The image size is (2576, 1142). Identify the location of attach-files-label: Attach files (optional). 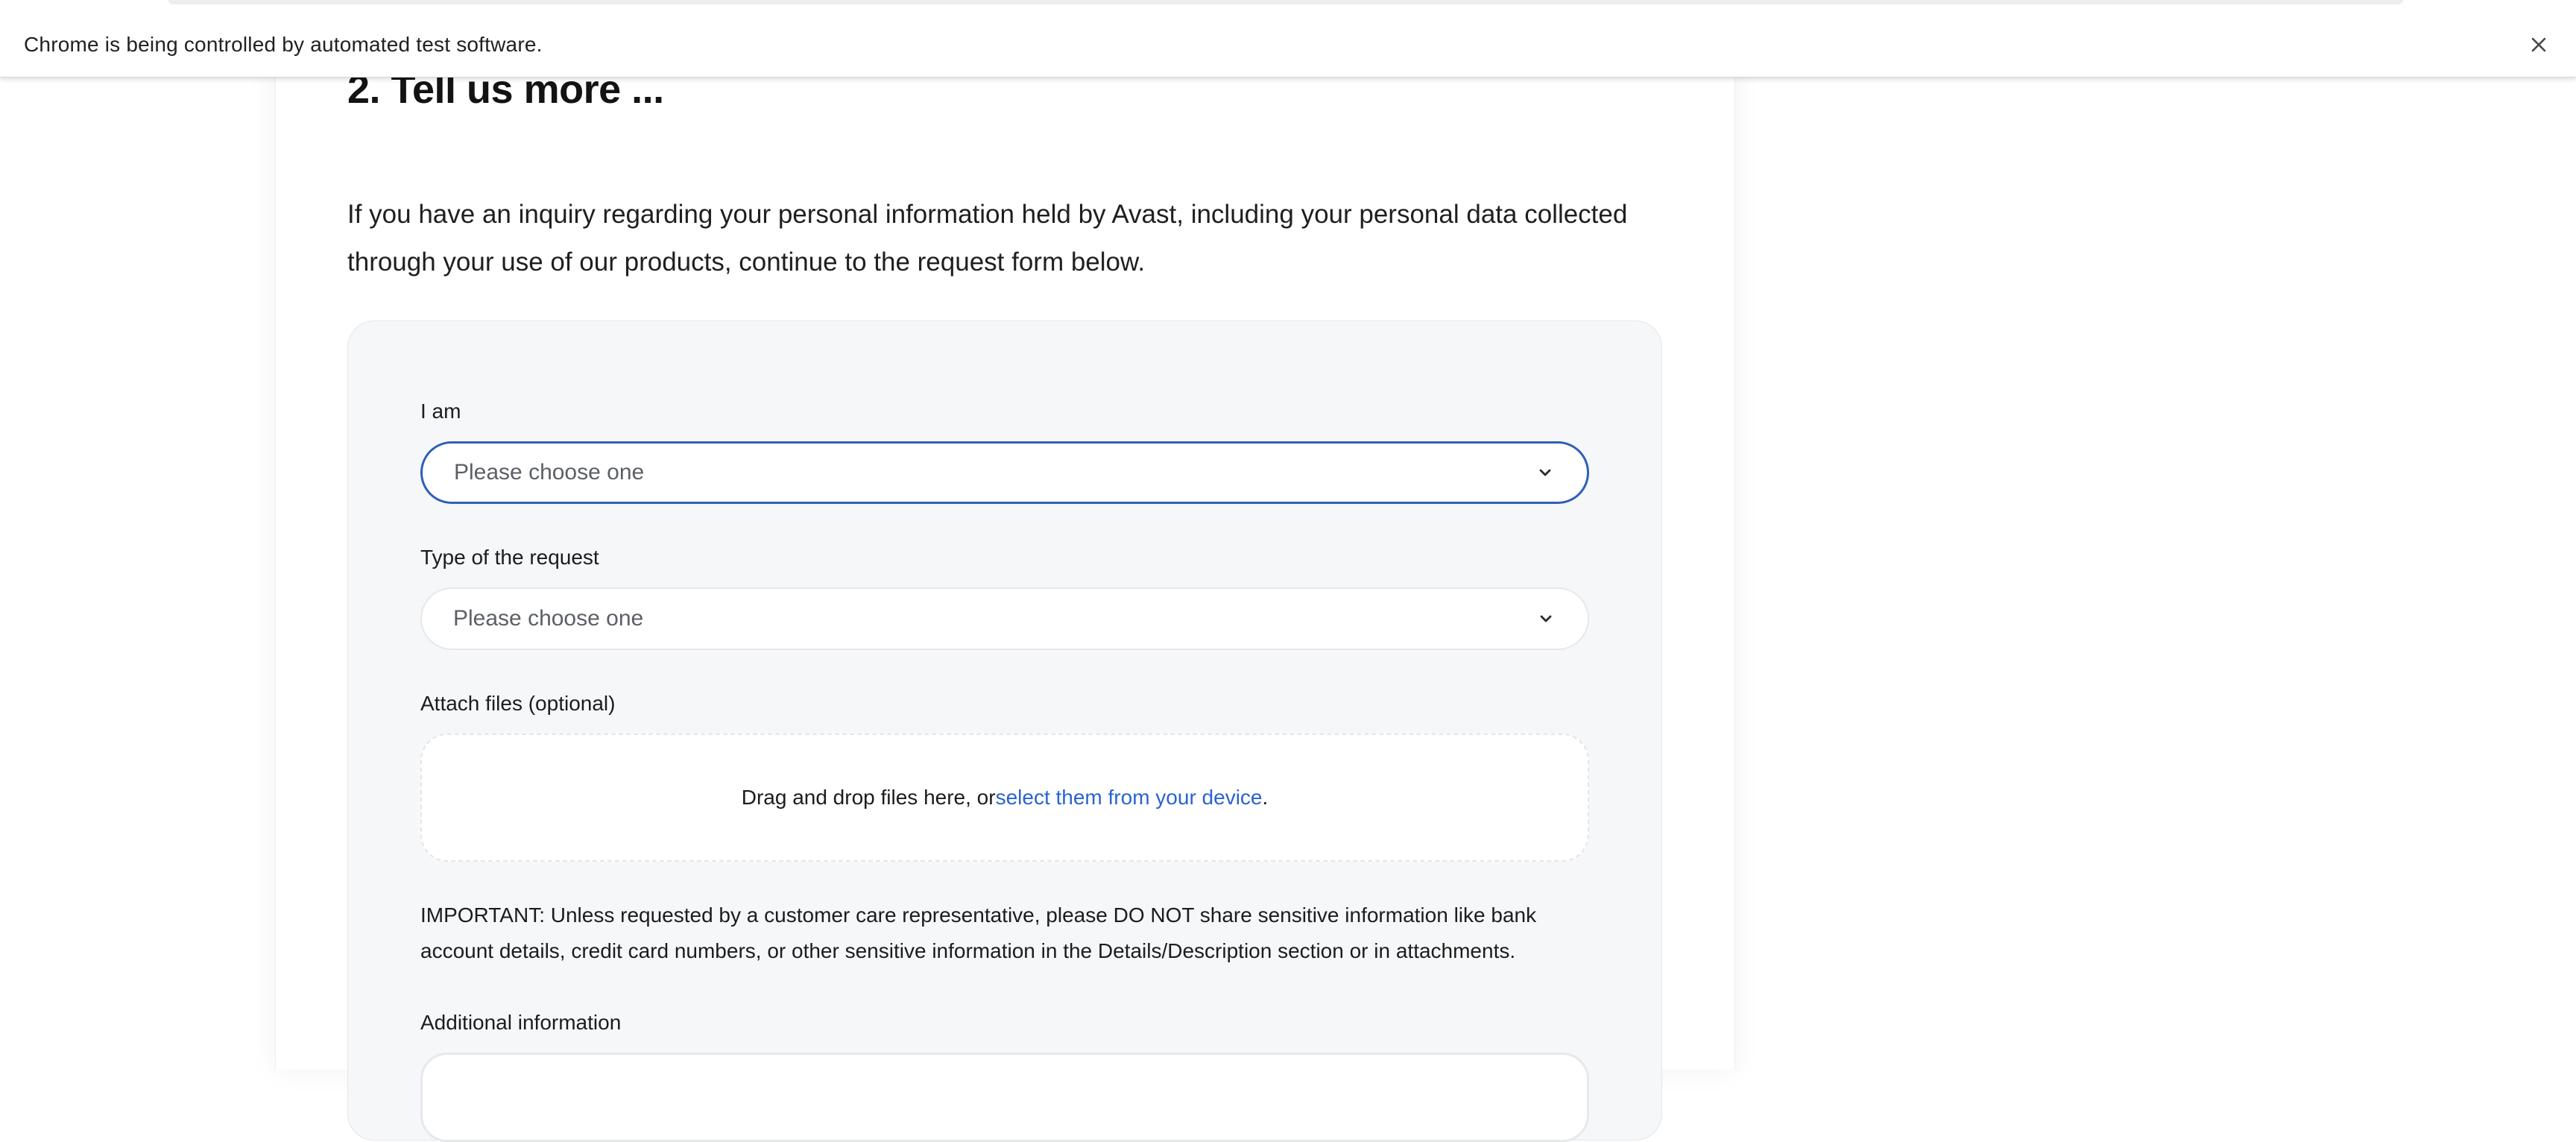
(518, 703).